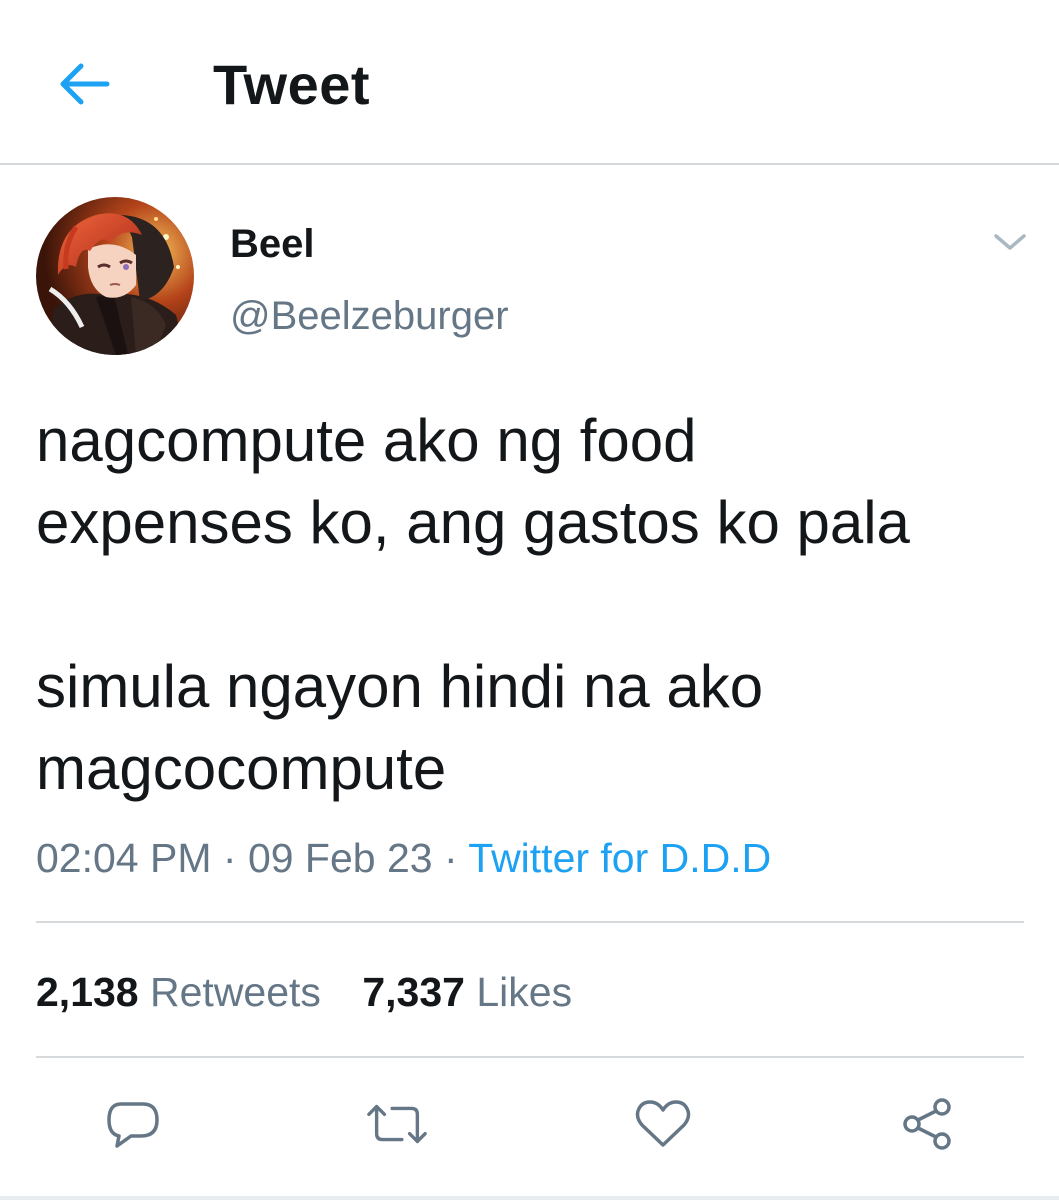  I want to click on share-button, so click(927, 1124).